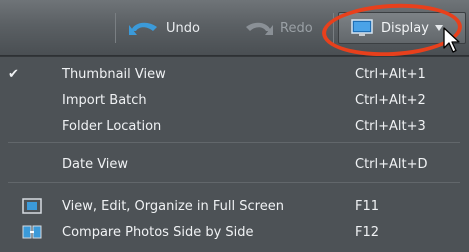 This screenshot has height=252, width=469. I want to click on full-screen-icon, so click(32, 206).